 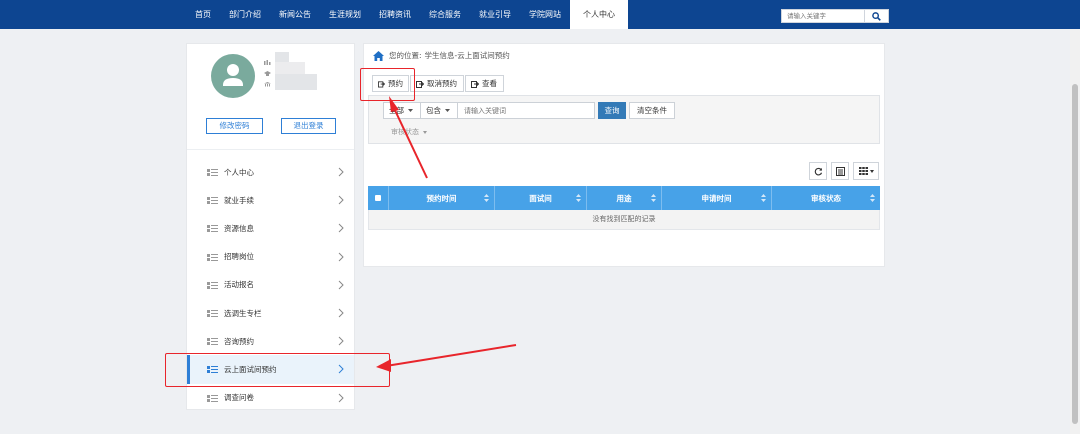 I want to click on column-header-purpose: 用途, so click(x=624, y=198).